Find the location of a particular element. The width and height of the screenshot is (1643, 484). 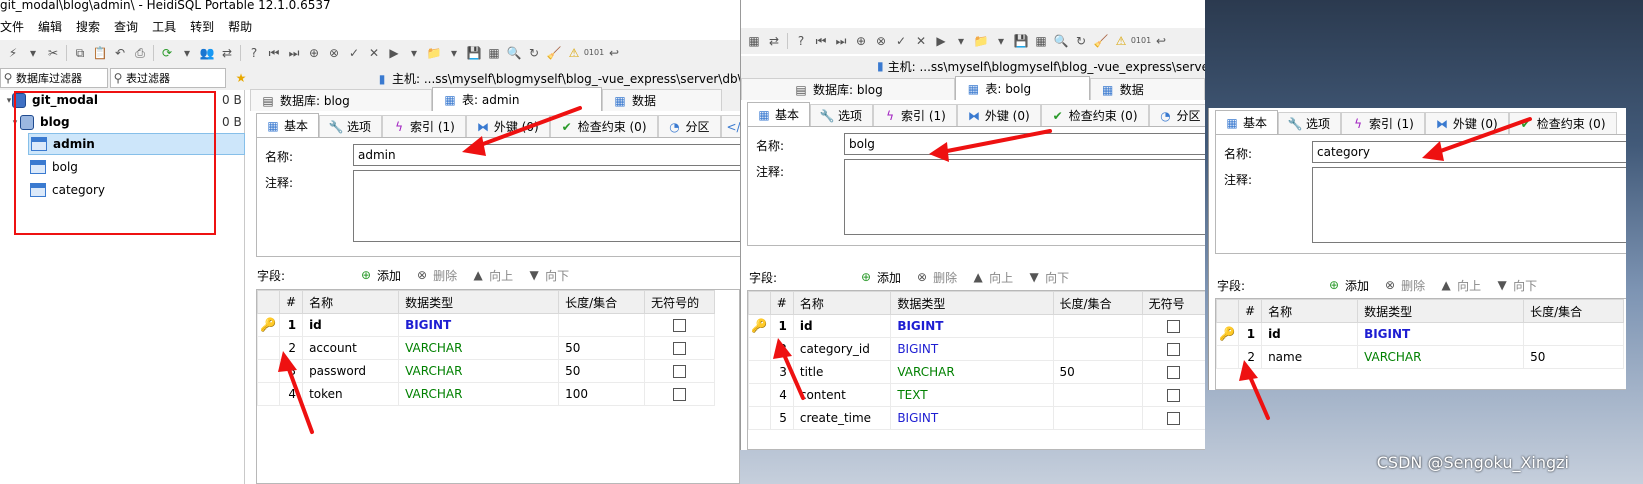

clean-icon: 🧹 is located at coordinates (1101, 41).